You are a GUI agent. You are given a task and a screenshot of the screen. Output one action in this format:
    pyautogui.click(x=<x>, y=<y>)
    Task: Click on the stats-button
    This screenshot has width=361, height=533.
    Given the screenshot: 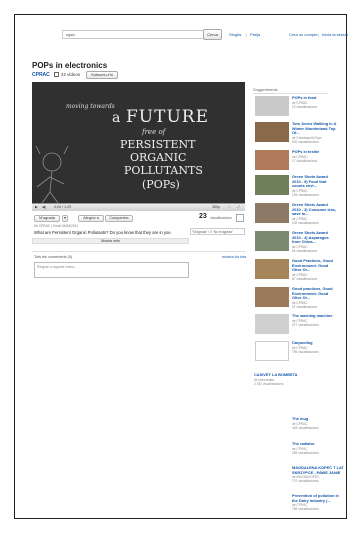 What is the action you would take?
    pyautogui.click(x=240, y=218)
    